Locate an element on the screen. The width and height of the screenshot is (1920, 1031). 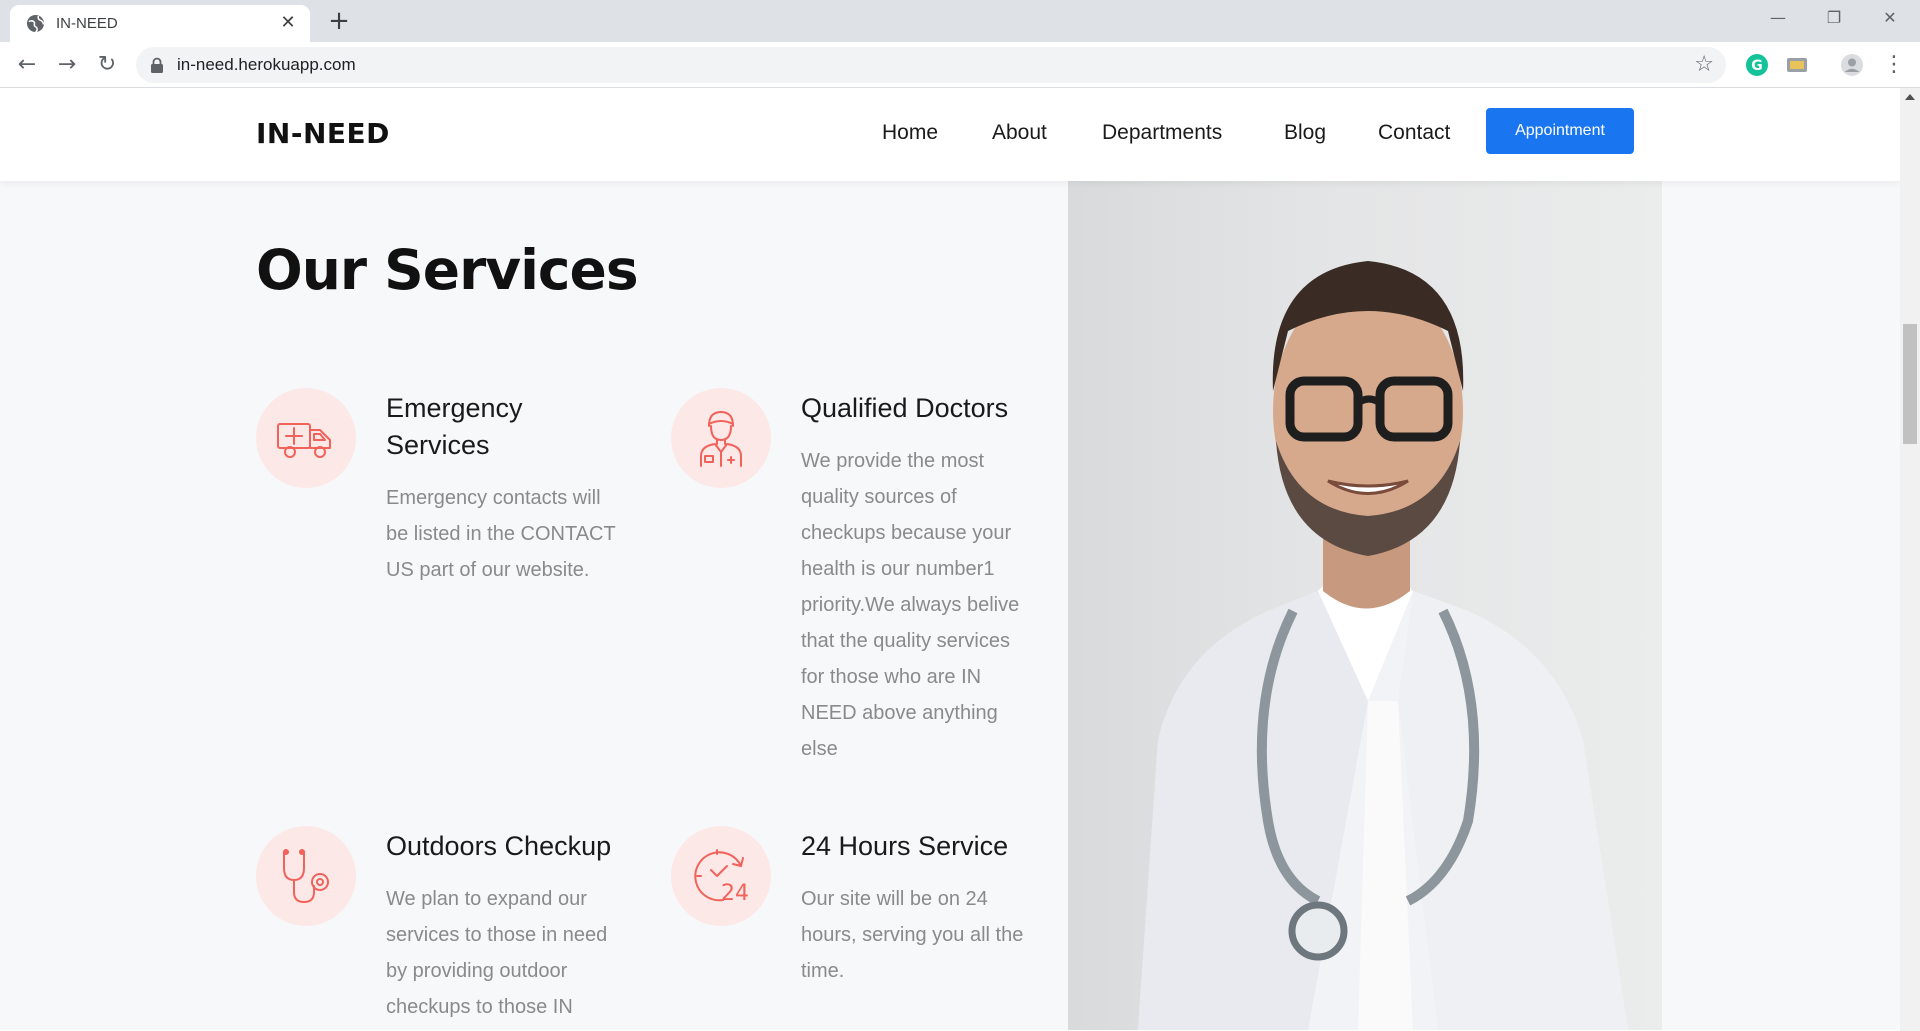
browser-toolbar: ← → ↻ in-need.herokuapp.com ☆ G ⋮ is located at coordinates (960, 65).